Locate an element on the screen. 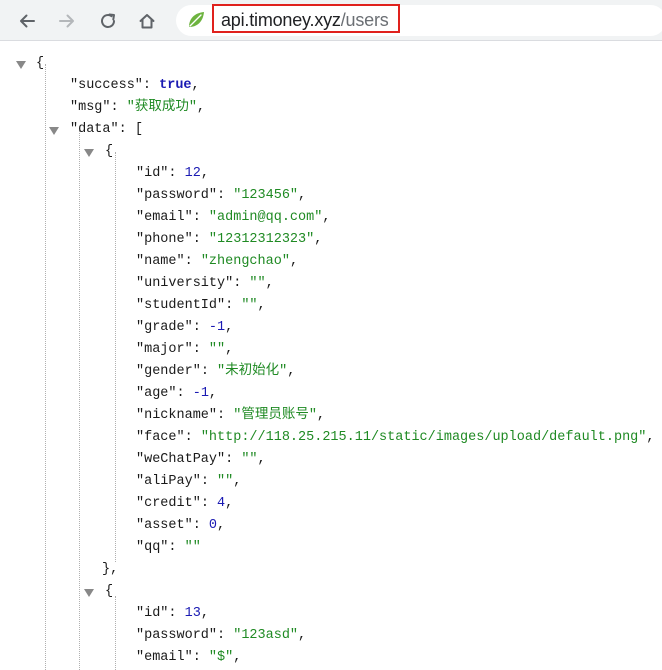 The width and height of the screenshot is (662, 670). json-line-alipay: "aliPay": "", is located at coordinates (189, 481).